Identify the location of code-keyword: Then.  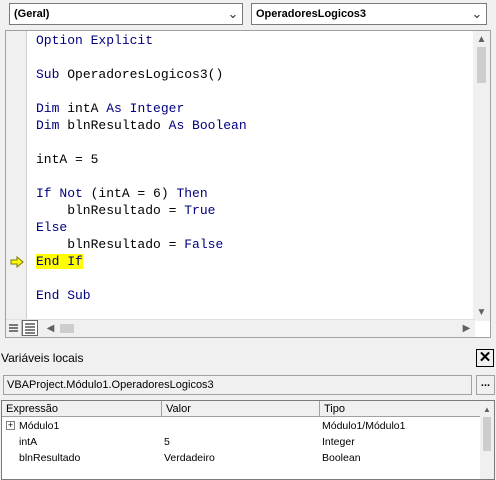
(192, 193).